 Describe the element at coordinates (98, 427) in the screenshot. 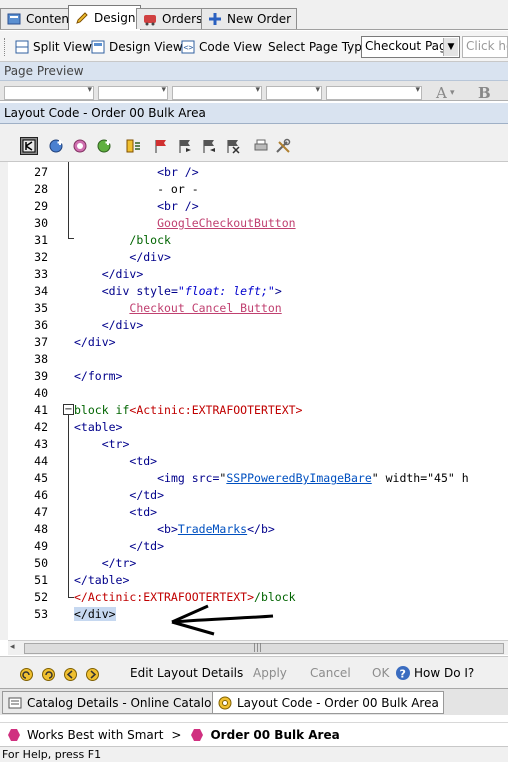

I see `code-line: <table>` at that location.